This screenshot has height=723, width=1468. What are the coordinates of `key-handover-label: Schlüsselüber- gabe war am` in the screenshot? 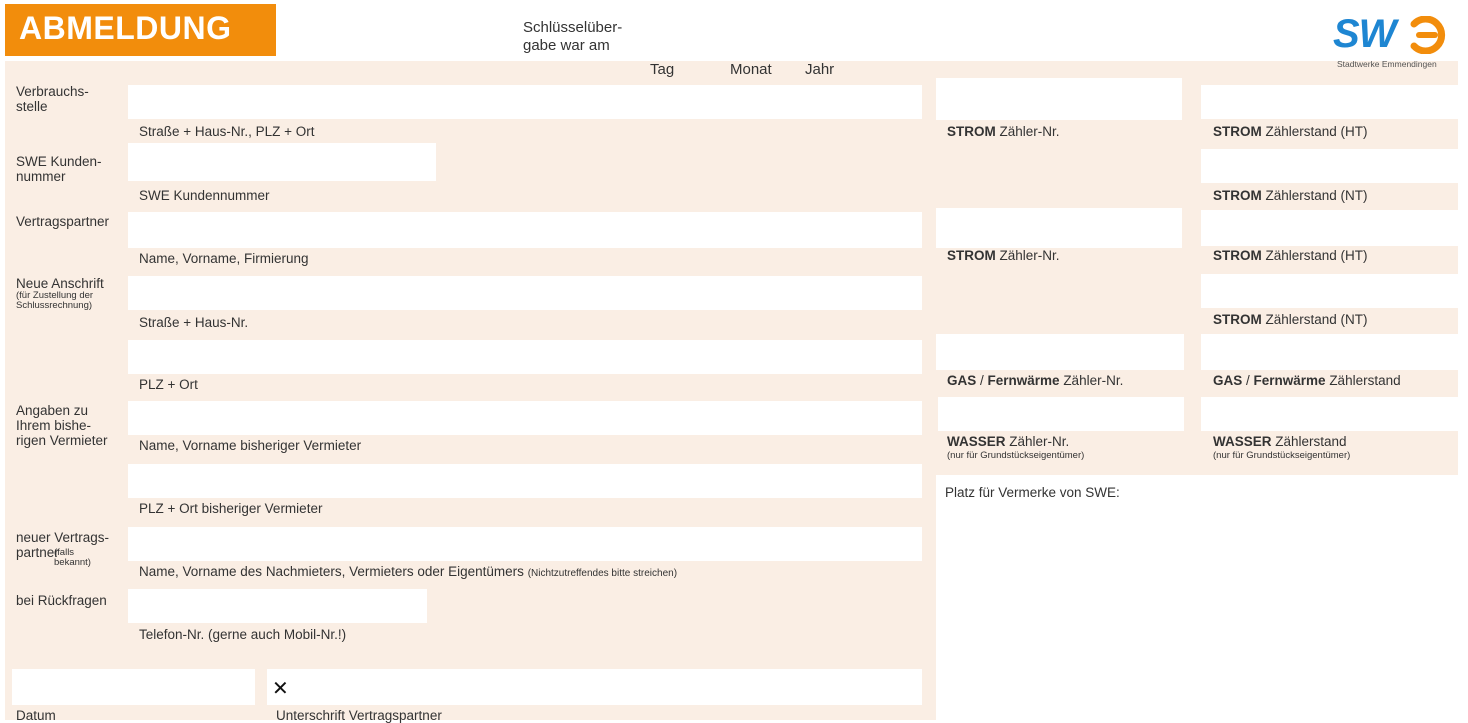 It's located at (573, 36).